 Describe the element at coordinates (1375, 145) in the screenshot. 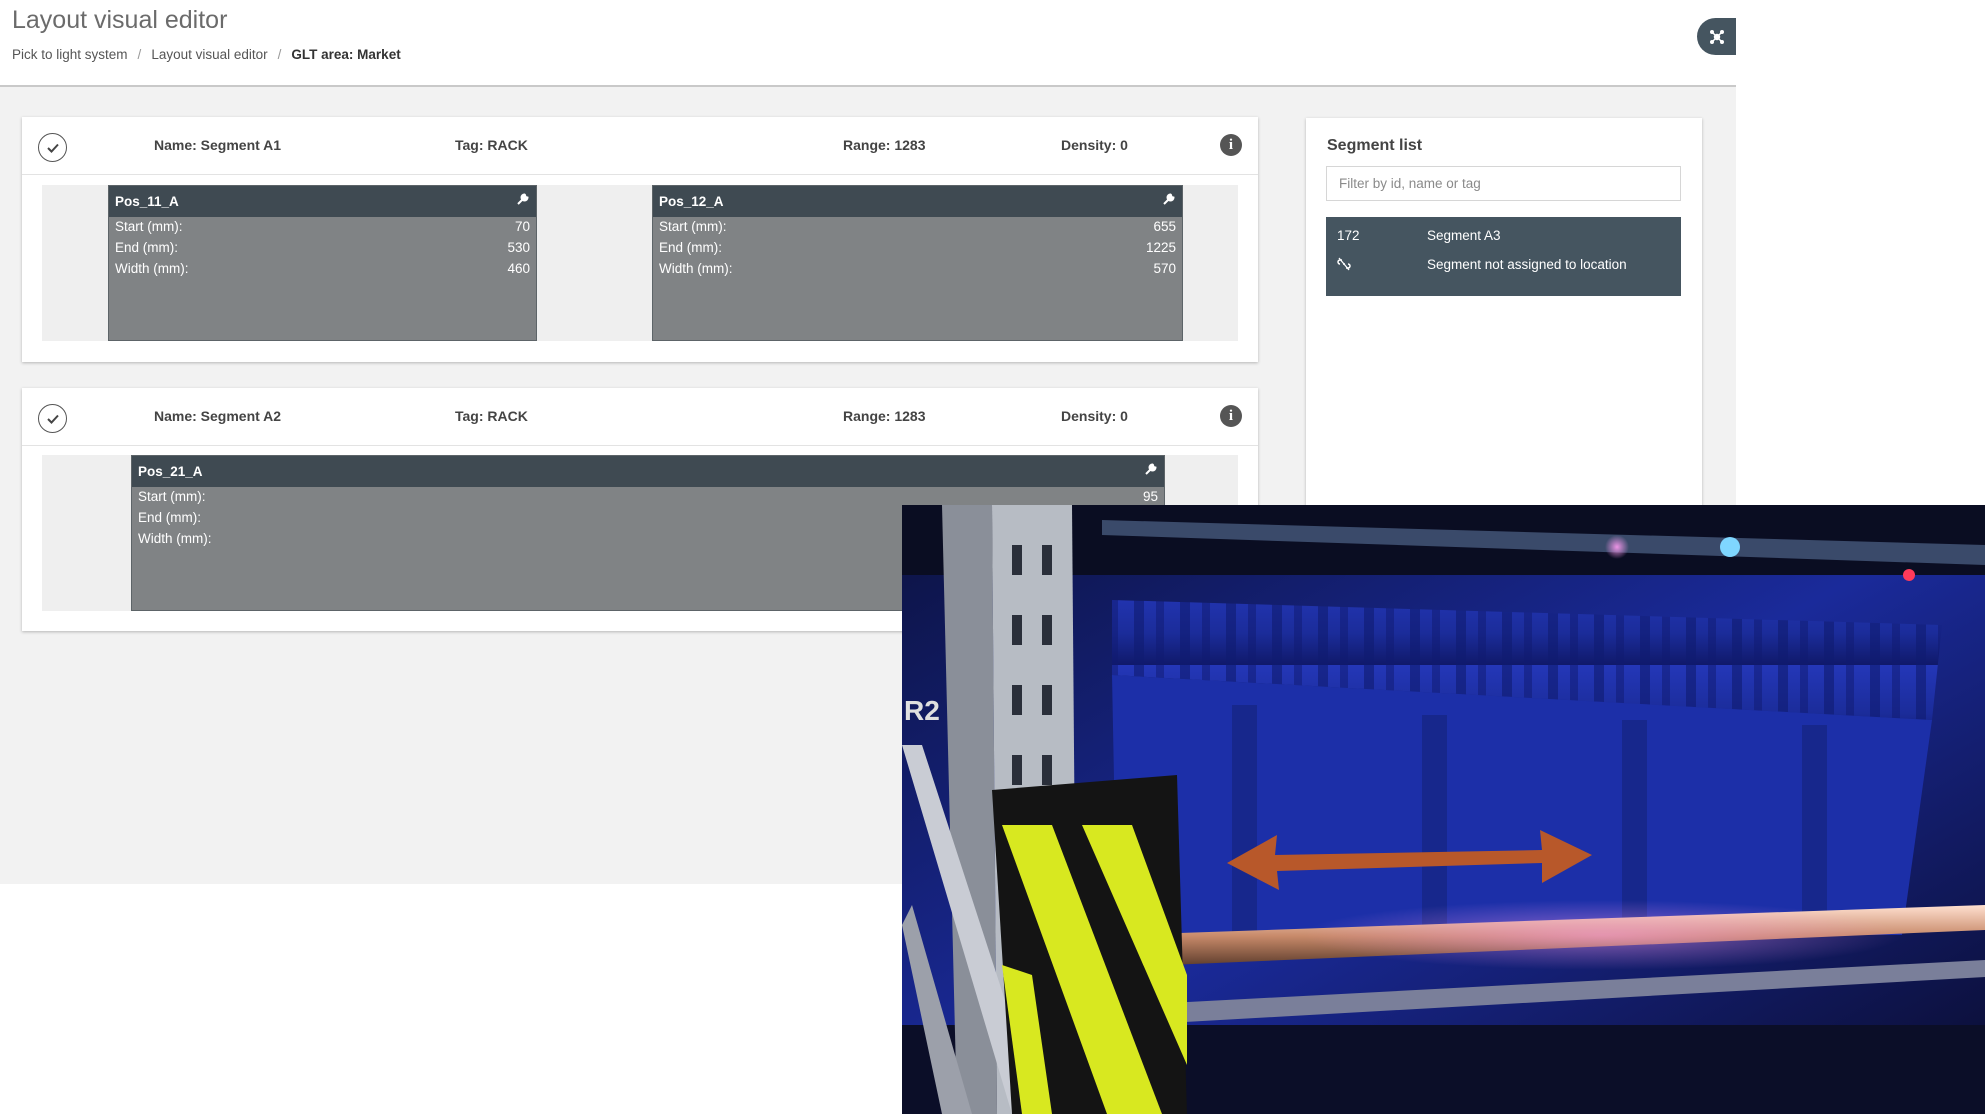

I see `segment-list-title: Segment list` at that location.